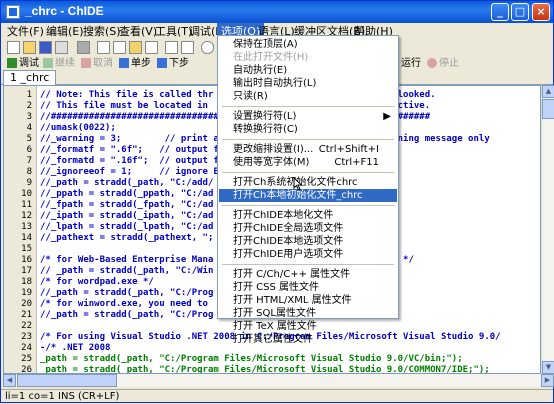 This screenshot has width=554, height=404. What do you see at coordinates (278, 380) in the screenshot?
I see `horizontal-scrollbar: ◀ ▶` at bounding box center [278, 380].